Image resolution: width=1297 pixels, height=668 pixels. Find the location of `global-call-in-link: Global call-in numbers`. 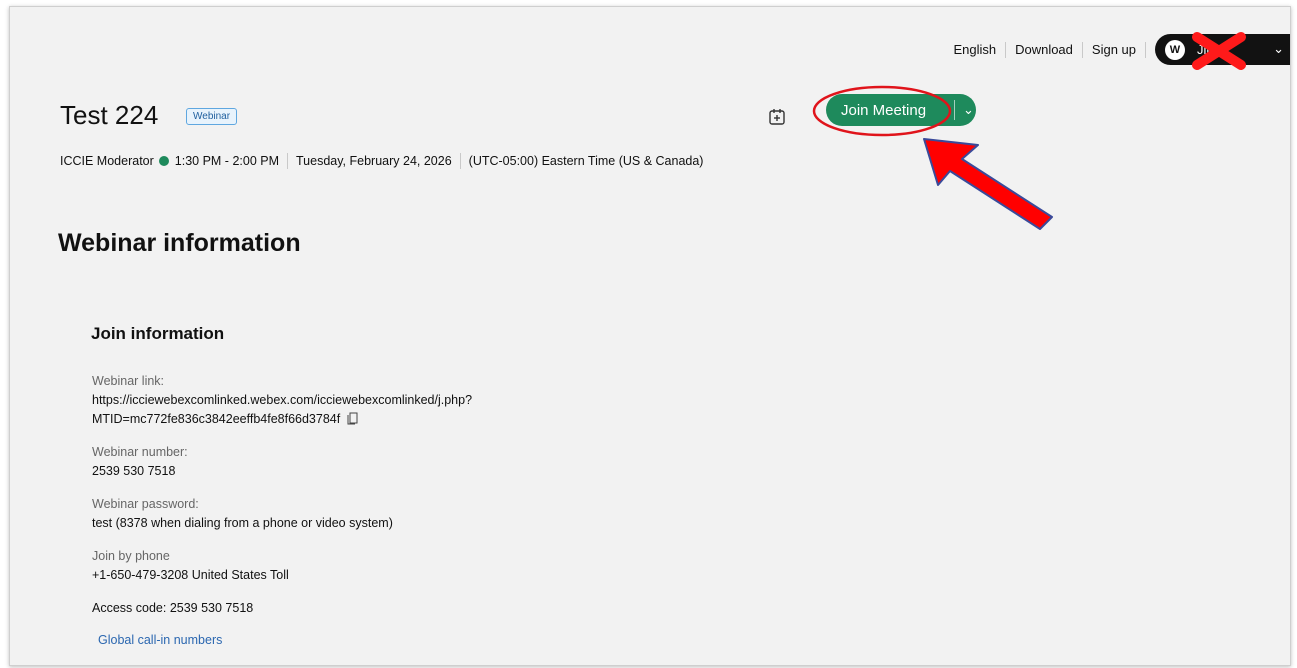

global-call-in-link: Global call-in numbers is located at coordinates (160, 640).